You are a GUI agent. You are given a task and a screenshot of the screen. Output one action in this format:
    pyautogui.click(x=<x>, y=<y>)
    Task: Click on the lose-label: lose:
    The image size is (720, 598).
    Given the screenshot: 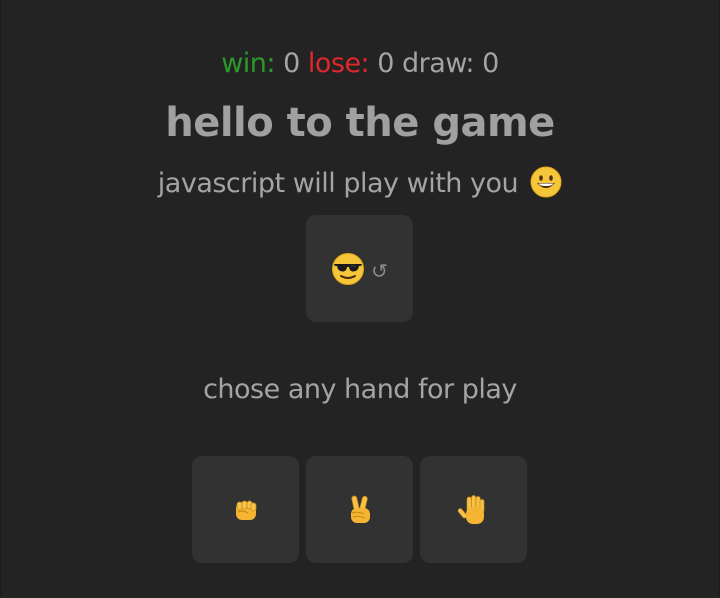 What is the action you would take?
    pyautogui.click(x=338, y=63)
    